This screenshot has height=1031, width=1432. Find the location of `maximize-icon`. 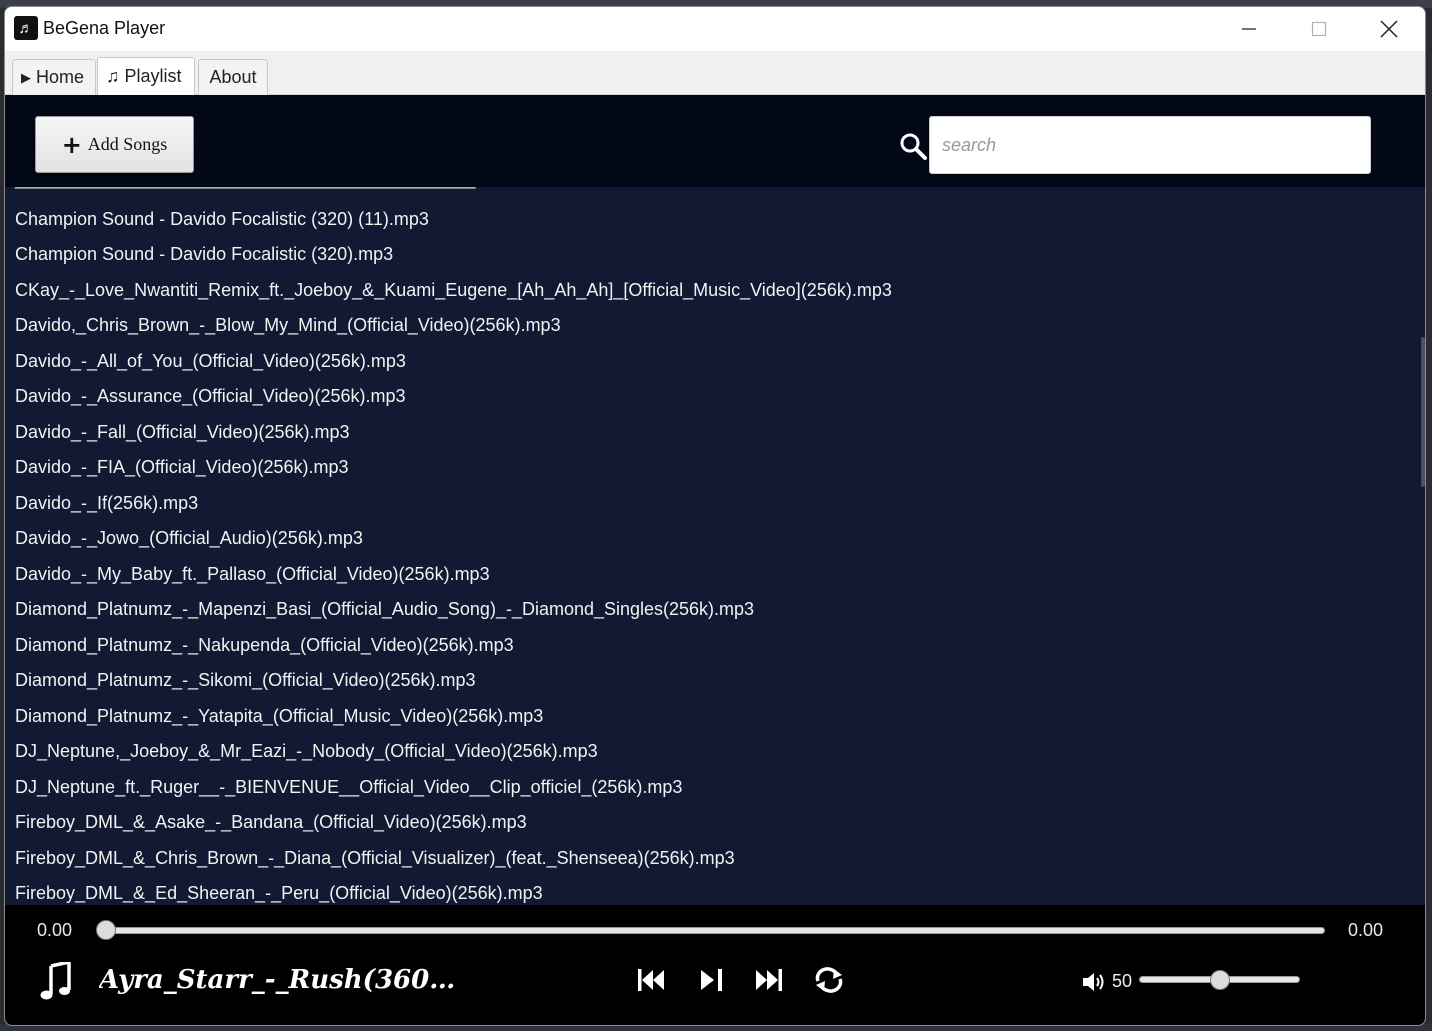

maximize-icon is located at coordinates (1319, 29).